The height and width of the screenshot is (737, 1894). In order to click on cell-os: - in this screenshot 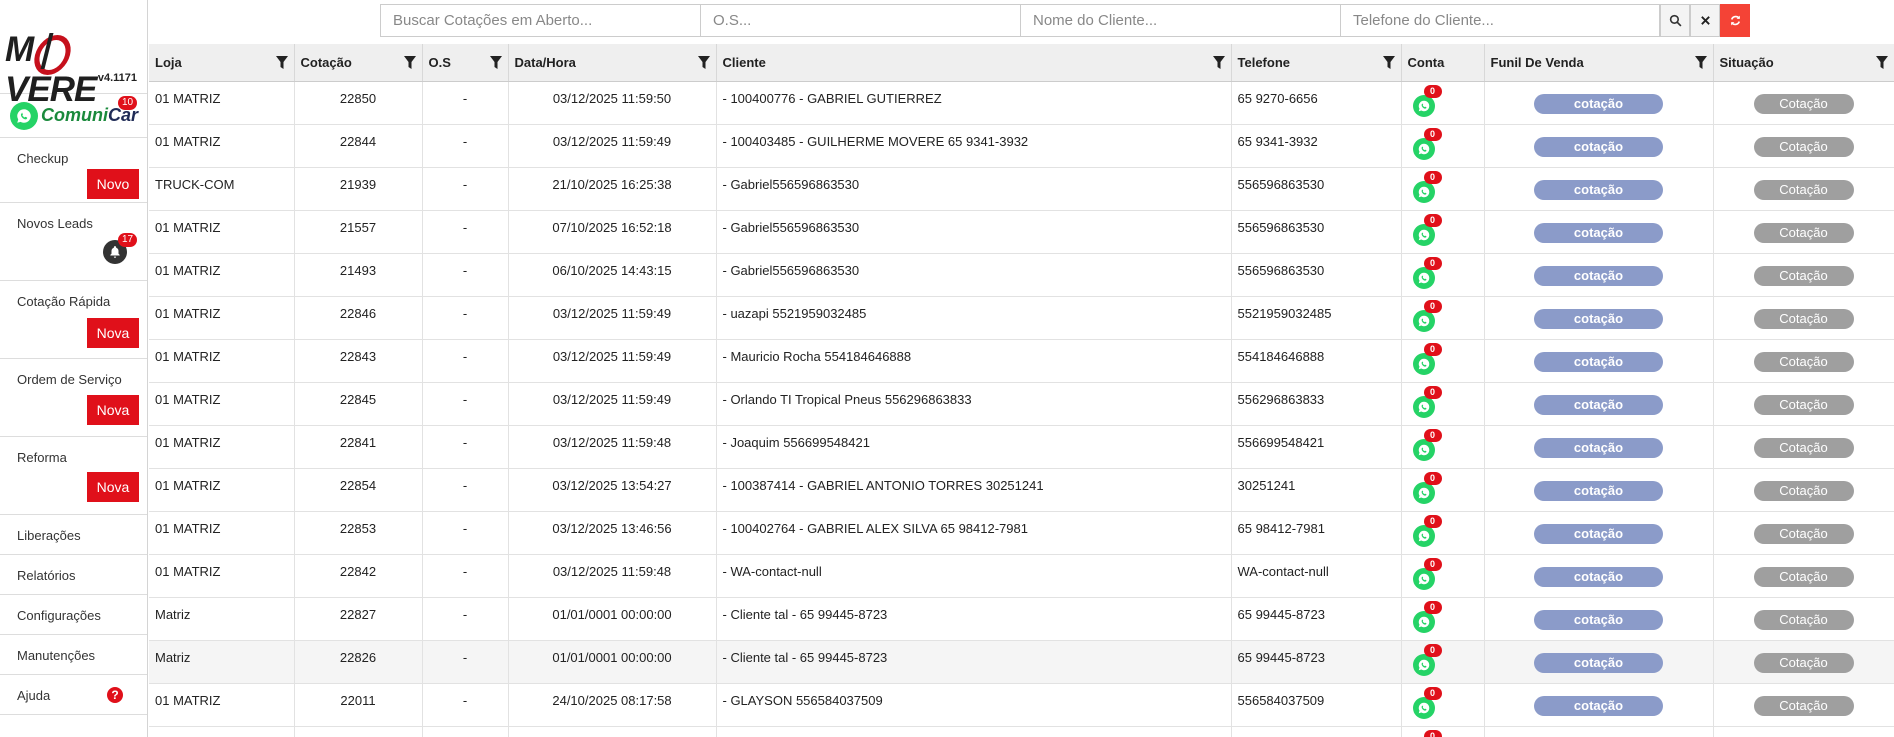, I will do `click(465, 317)`.